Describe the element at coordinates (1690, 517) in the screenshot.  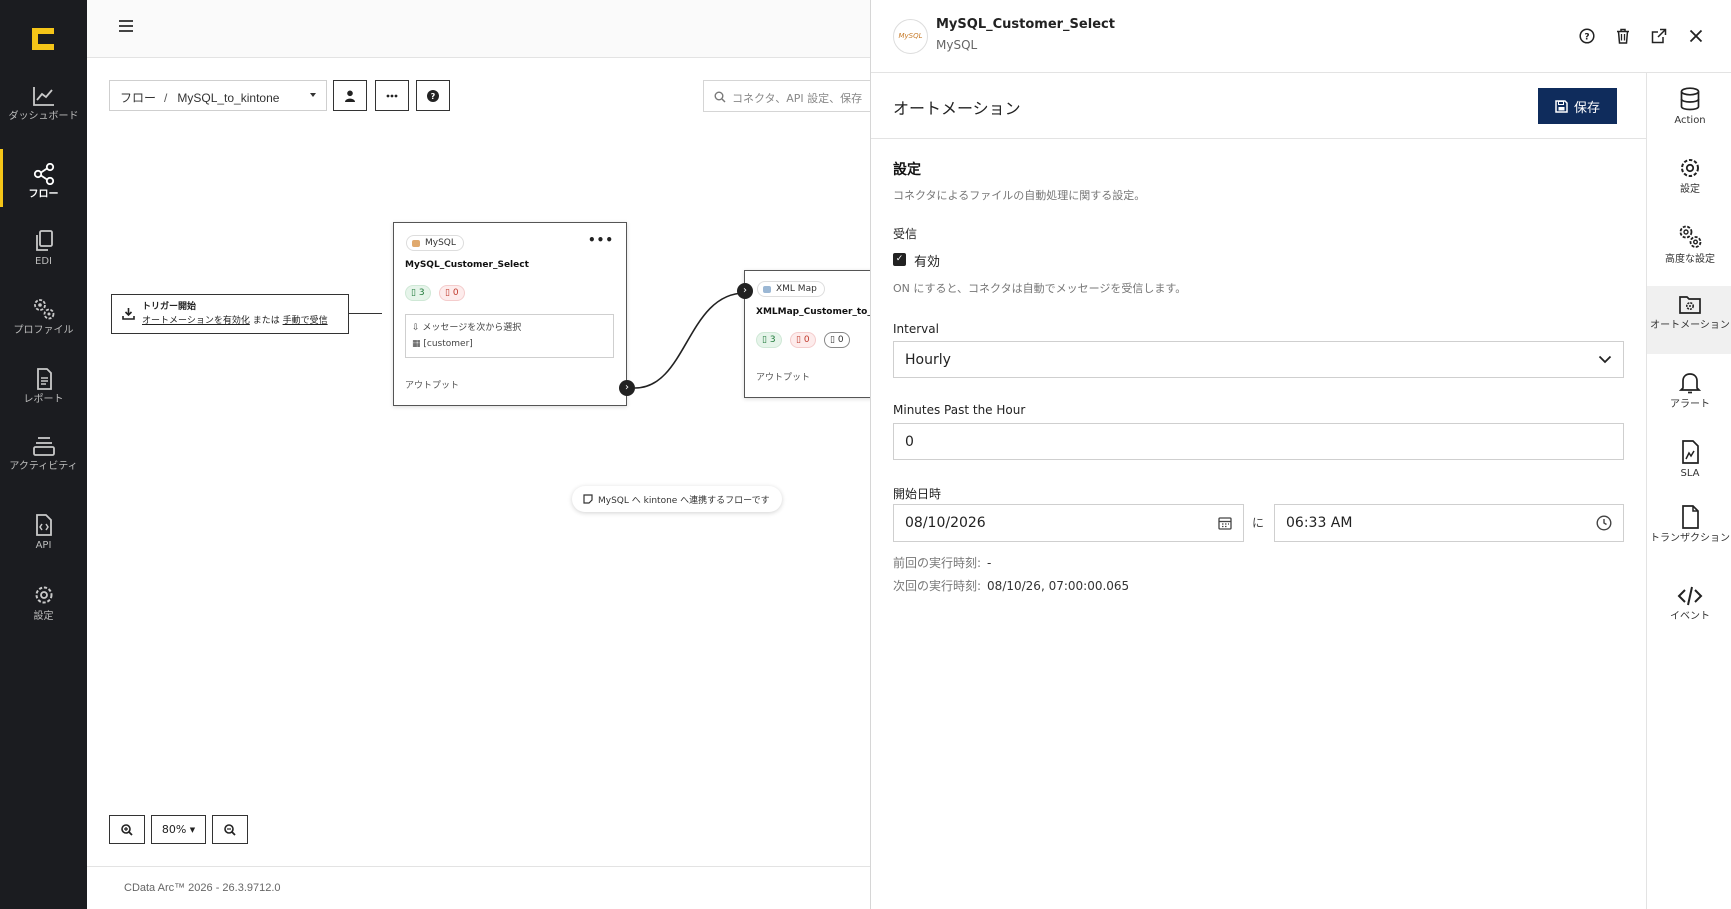
I see `file-icon` at that location.